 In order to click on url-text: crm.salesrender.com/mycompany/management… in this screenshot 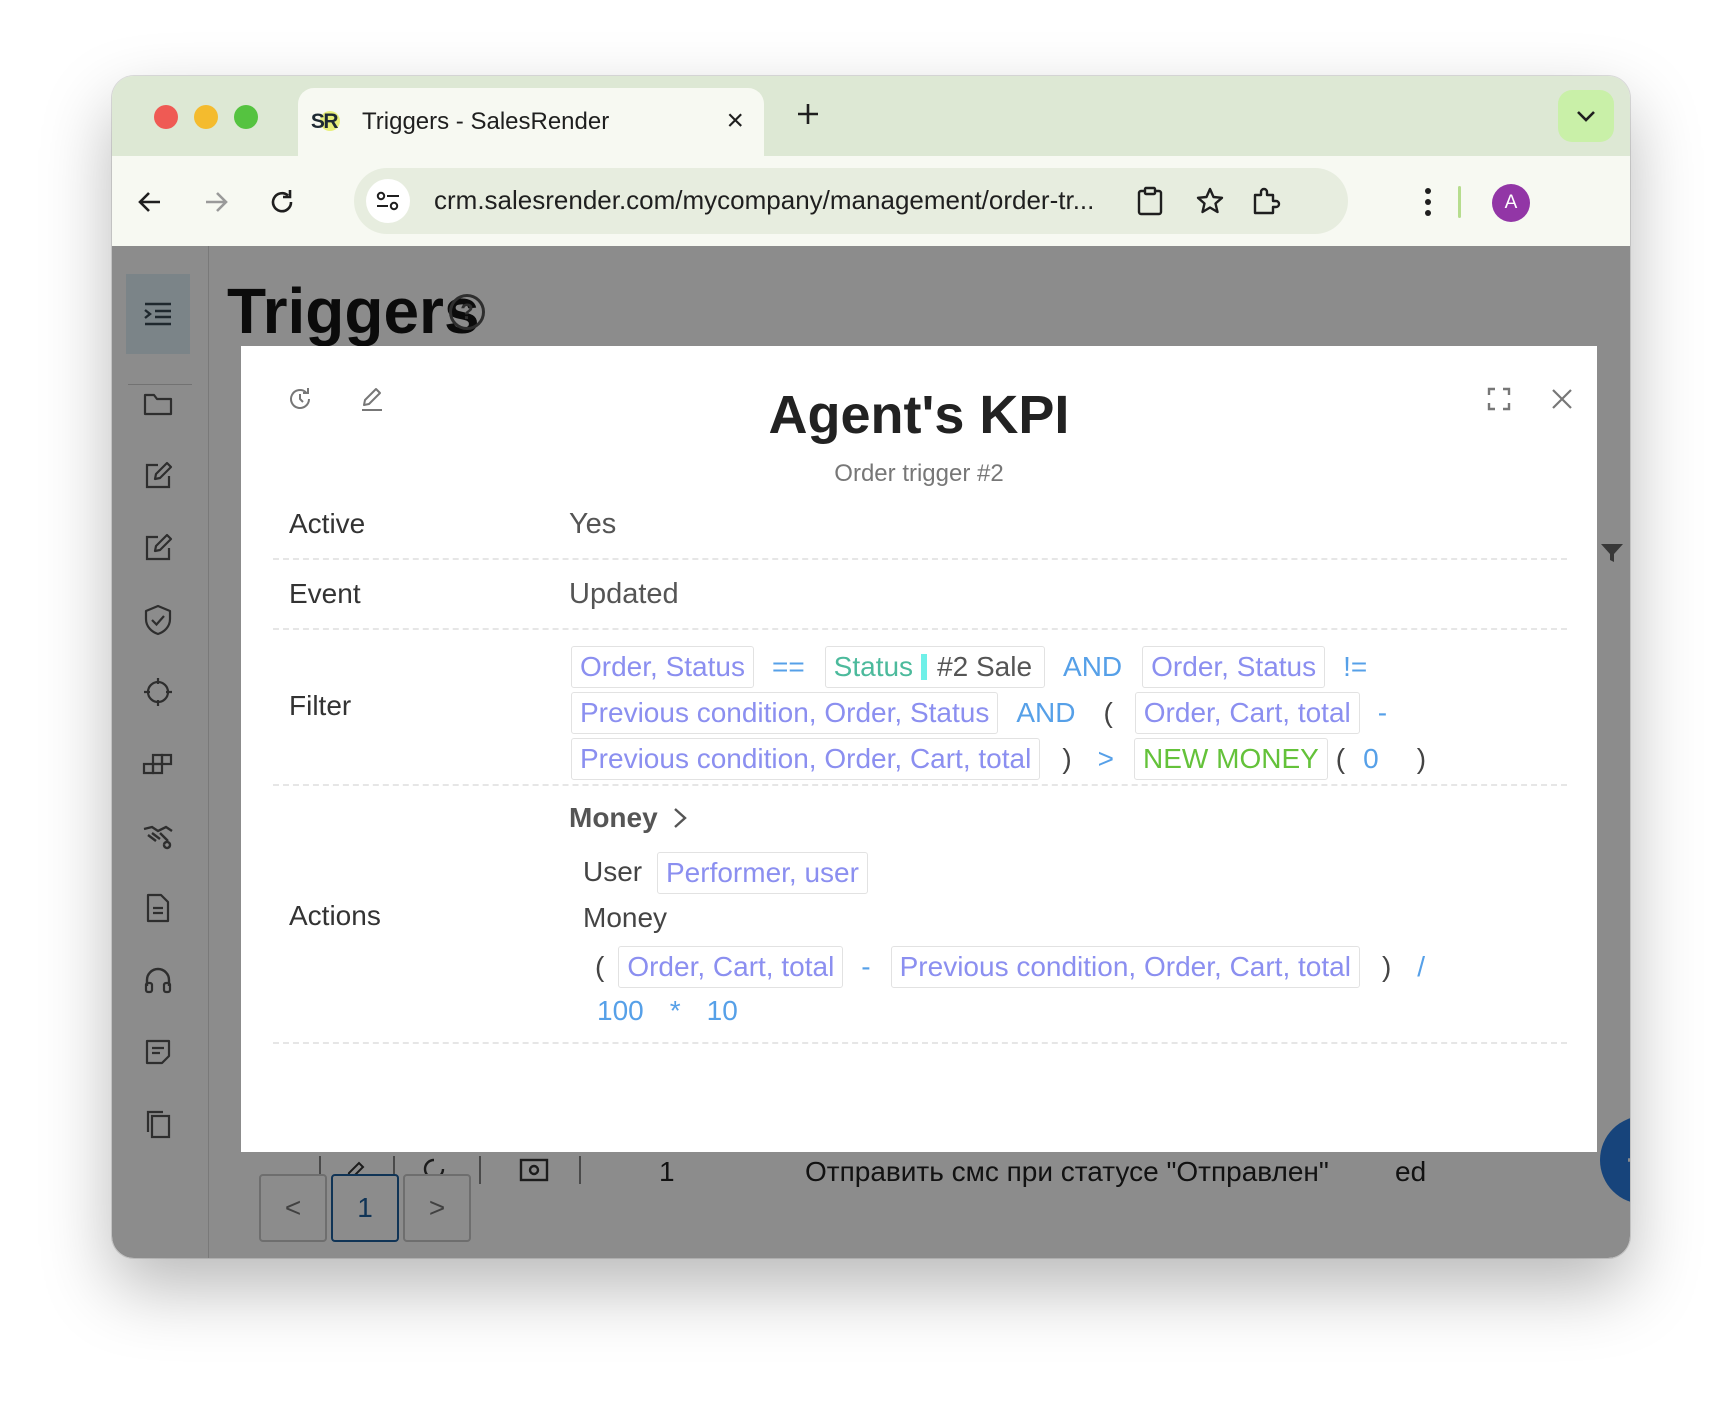, I will do `click(764, 200)`.